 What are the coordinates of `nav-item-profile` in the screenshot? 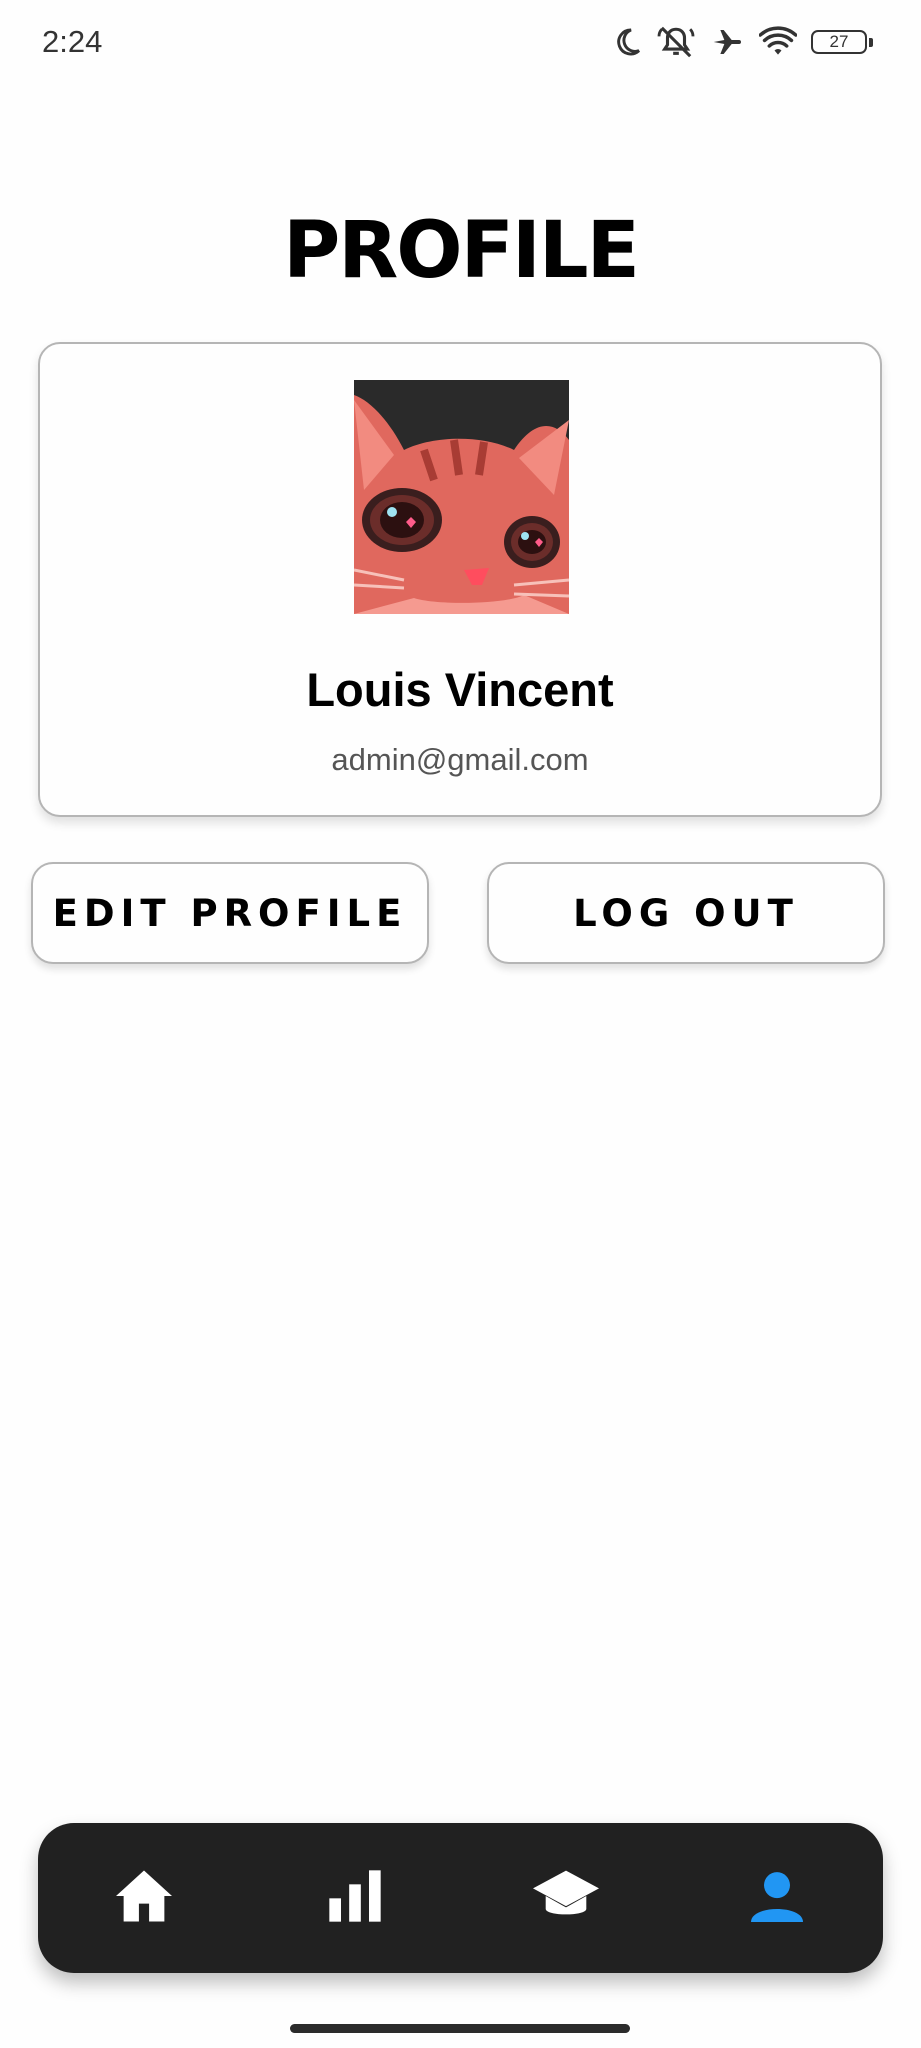 It's located at (777, 1898).